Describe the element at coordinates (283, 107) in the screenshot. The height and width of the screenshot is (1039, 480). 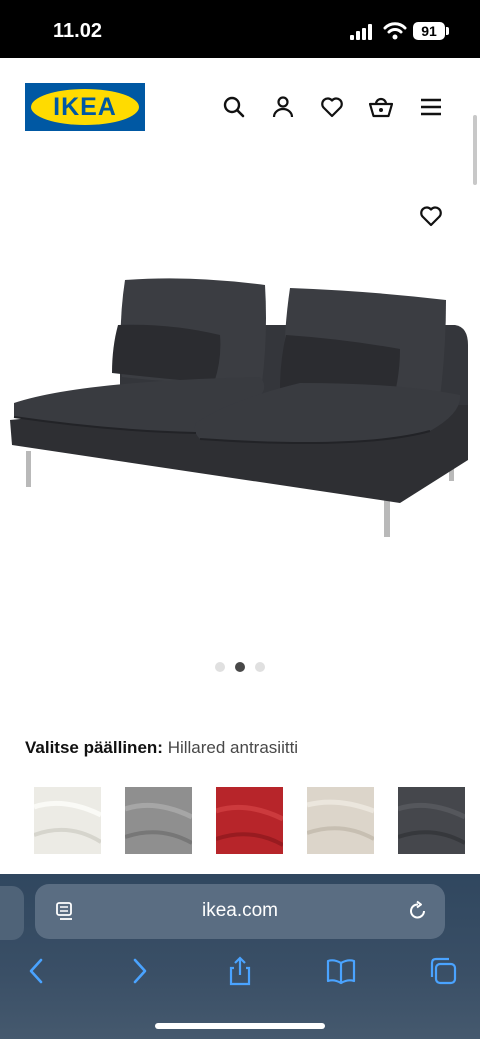
I see `account-icon` at that location.